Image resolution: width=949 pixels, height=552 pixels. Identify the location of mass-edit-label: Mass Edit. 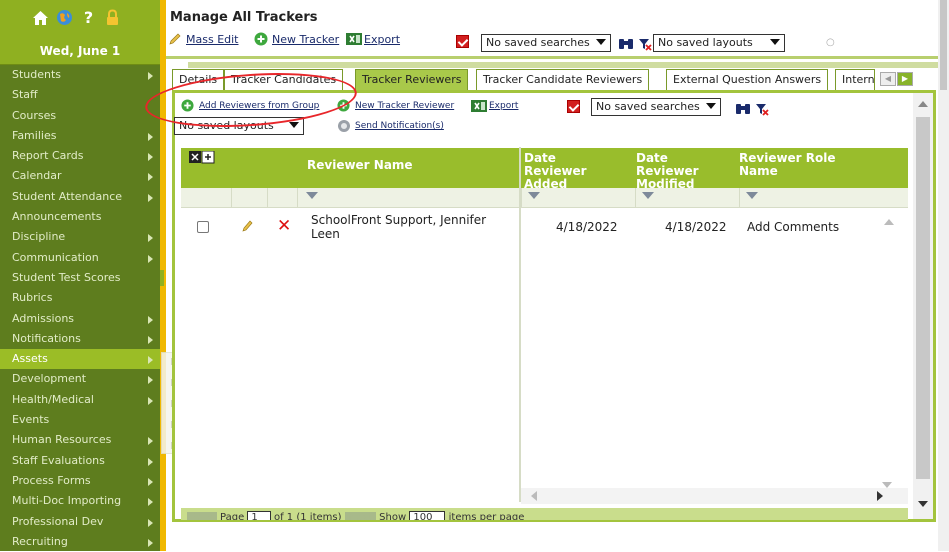
(212, 39).